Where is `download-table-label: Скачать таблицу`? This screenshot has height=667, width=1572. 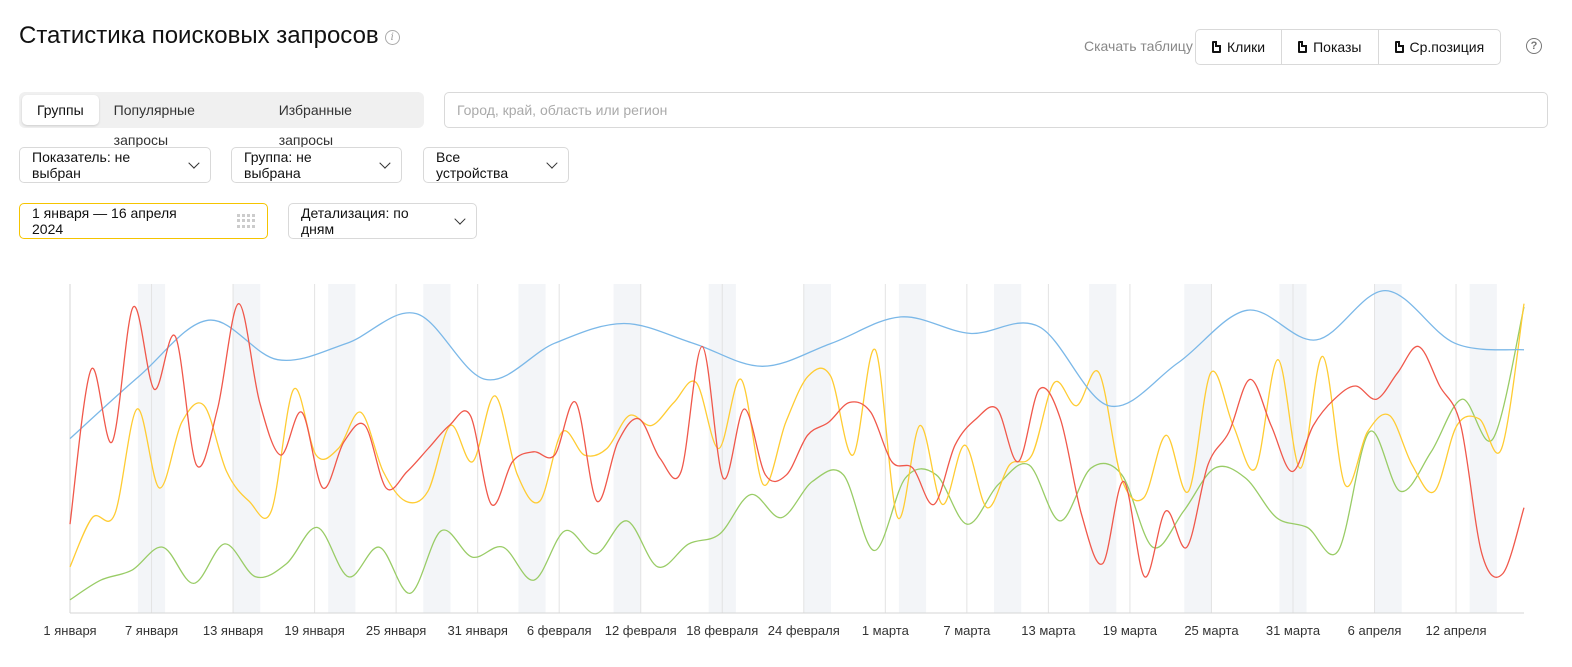
download-table-label: Скачать таблицу is located at coordinates (1138, 46).